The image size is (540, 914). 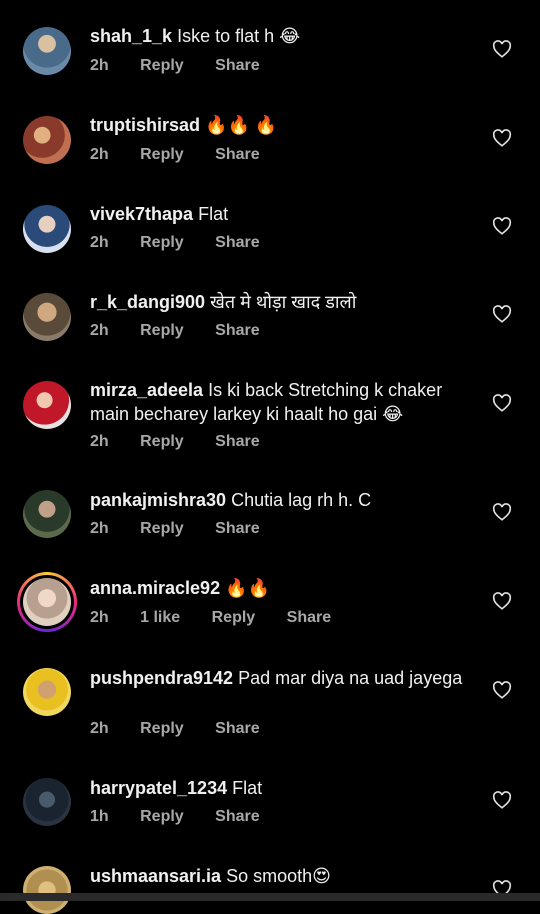 What do you see at coordinates (99, 816) in the screenshot?
I see `comment-time: 1h` at bounding box center [99, 816].